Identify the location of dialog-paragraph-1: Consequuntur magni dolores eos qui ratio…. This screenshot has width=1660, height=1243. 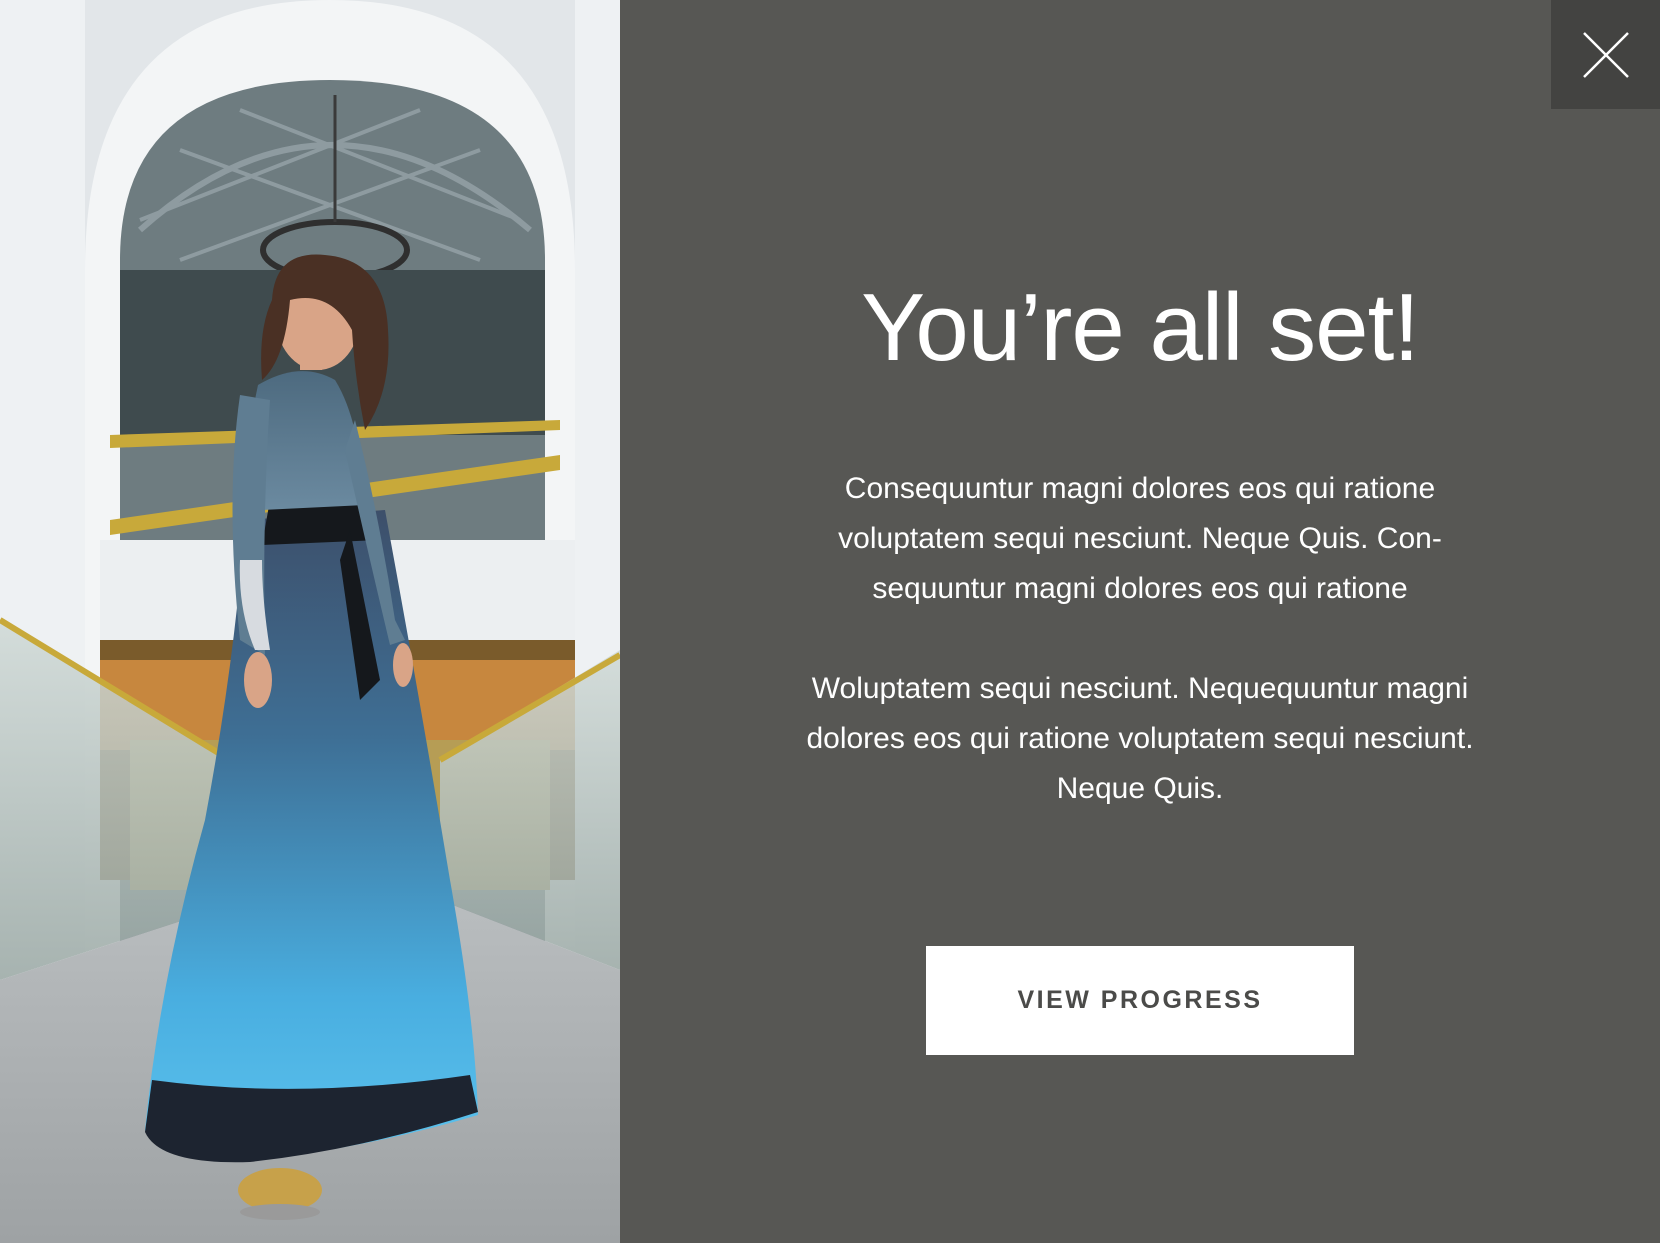
(1140, 538).